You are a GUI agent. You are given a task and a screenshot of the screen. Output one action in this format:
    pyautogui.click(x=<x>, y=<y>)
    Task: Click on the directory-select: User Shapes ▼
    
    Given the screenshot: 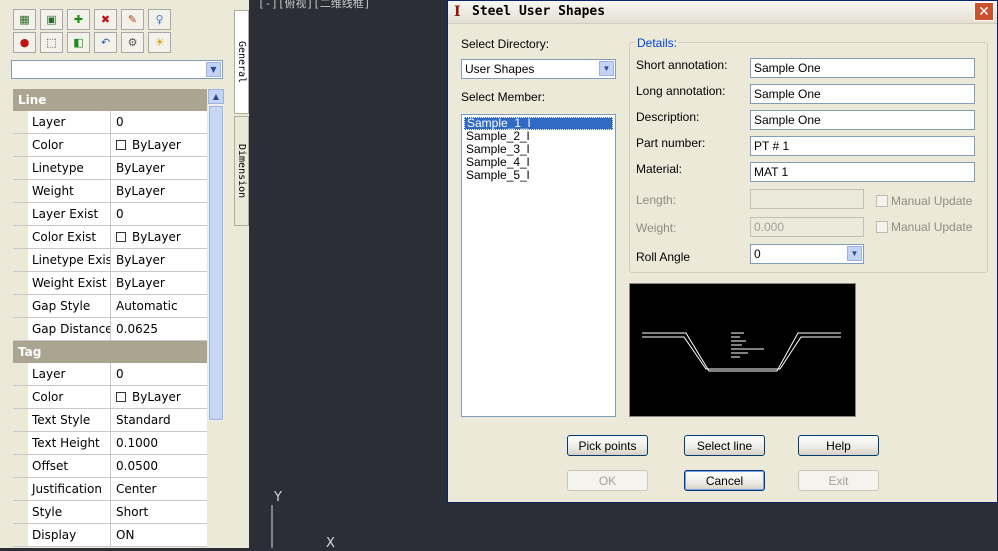 What is the action you would take?
    pyautogui.click(x=538, y=69)
    